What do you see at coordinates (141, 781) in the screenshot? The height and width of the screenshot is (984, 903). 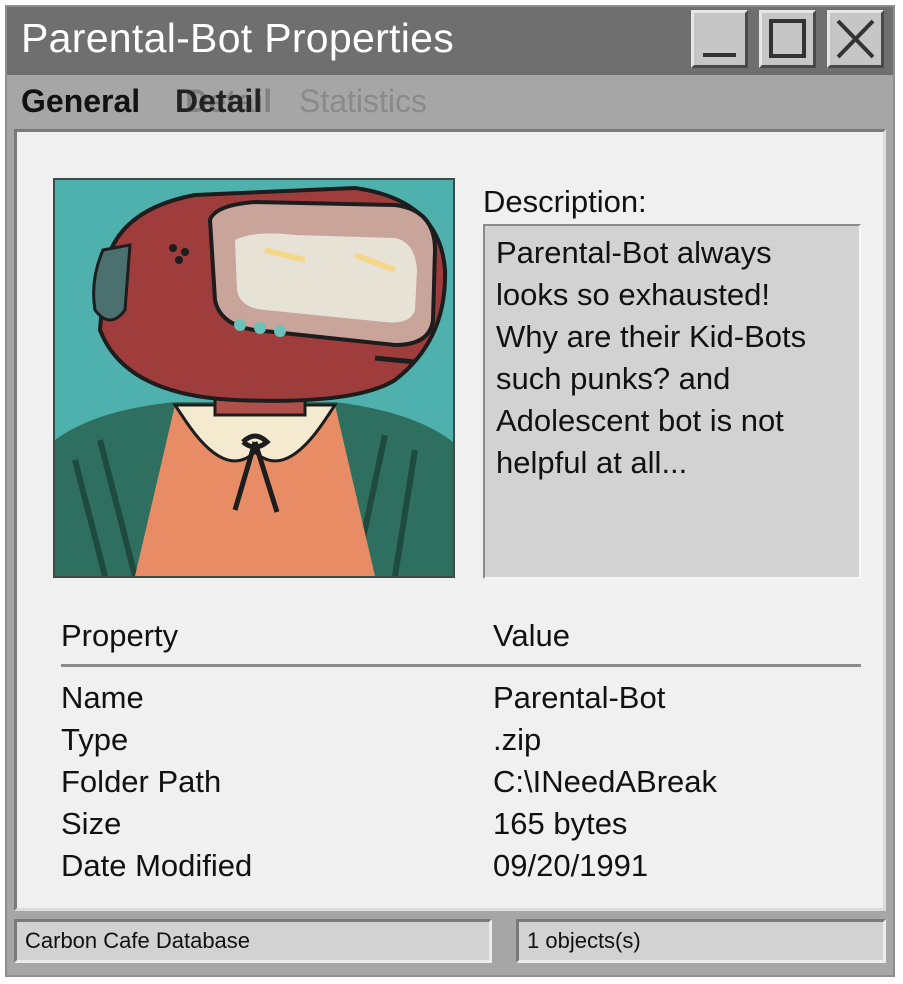 I see `property-name: Folder Path` at bounding box center [141, 781].